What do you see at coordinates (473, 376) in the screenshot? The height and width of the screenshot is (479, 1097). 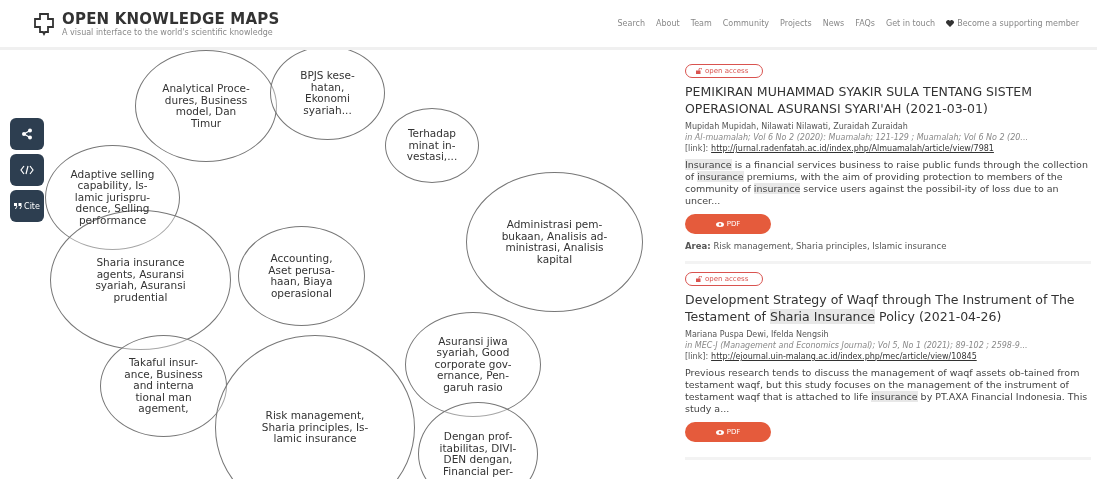 I see `bubble-label: ernance, Pen-` at bounding box center [473, 376].